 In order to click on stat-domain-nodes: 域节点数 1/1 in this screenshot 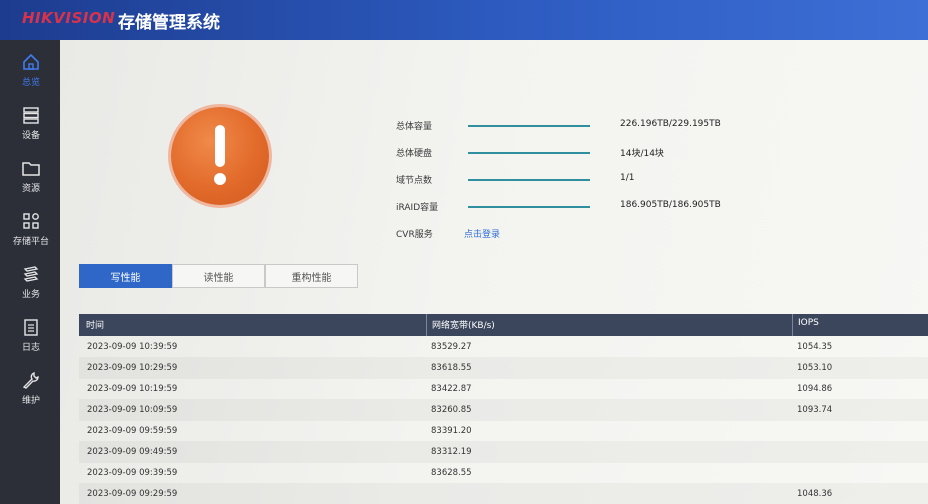, I will do `click(576, 181)`.